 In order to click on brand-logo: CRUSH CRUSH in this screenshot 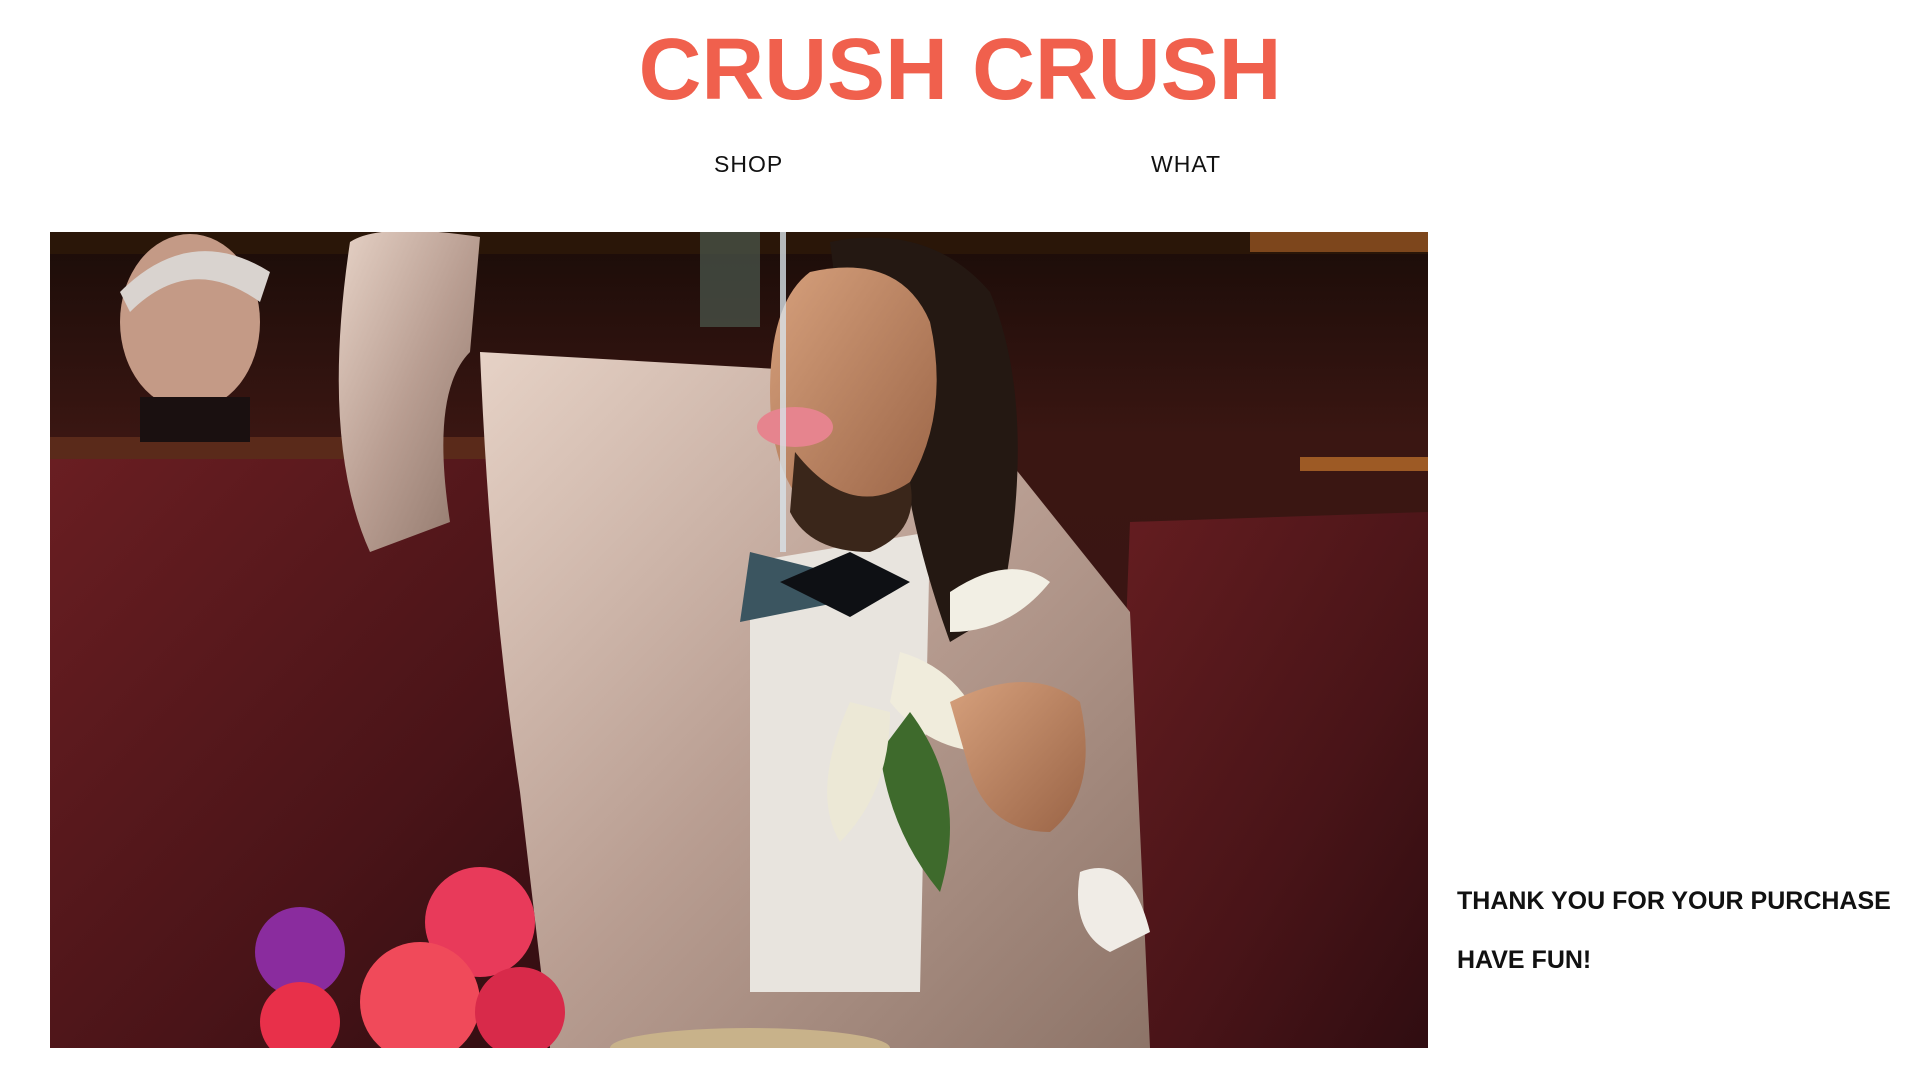, I will do `click(960, 69)`.